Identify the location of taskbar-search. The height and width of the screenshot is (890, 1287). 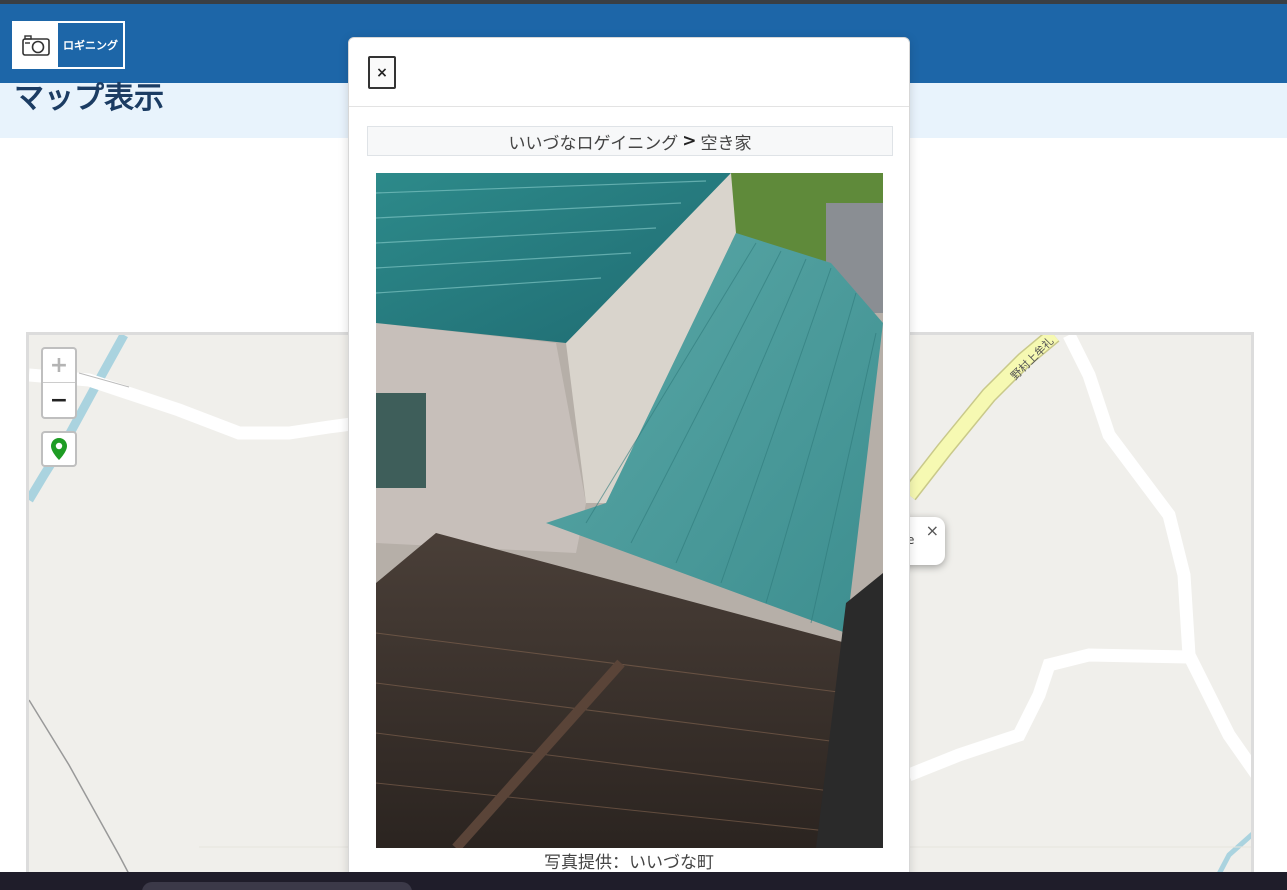
(277, 886).